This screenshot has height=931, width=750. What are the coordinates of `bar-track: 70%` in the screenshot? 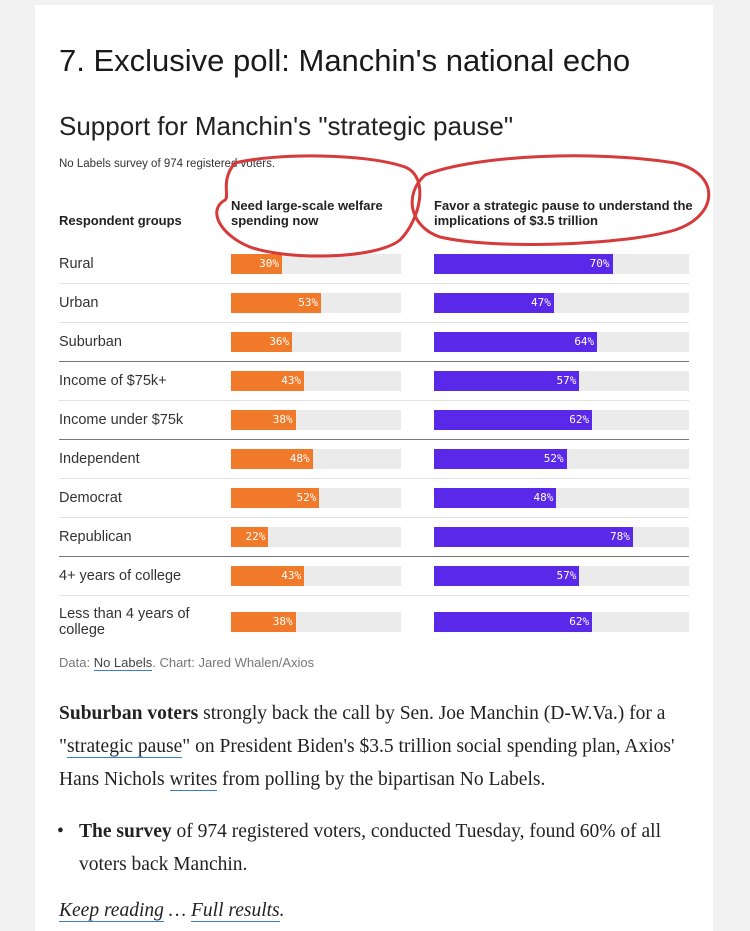 It's located at (561, 264).